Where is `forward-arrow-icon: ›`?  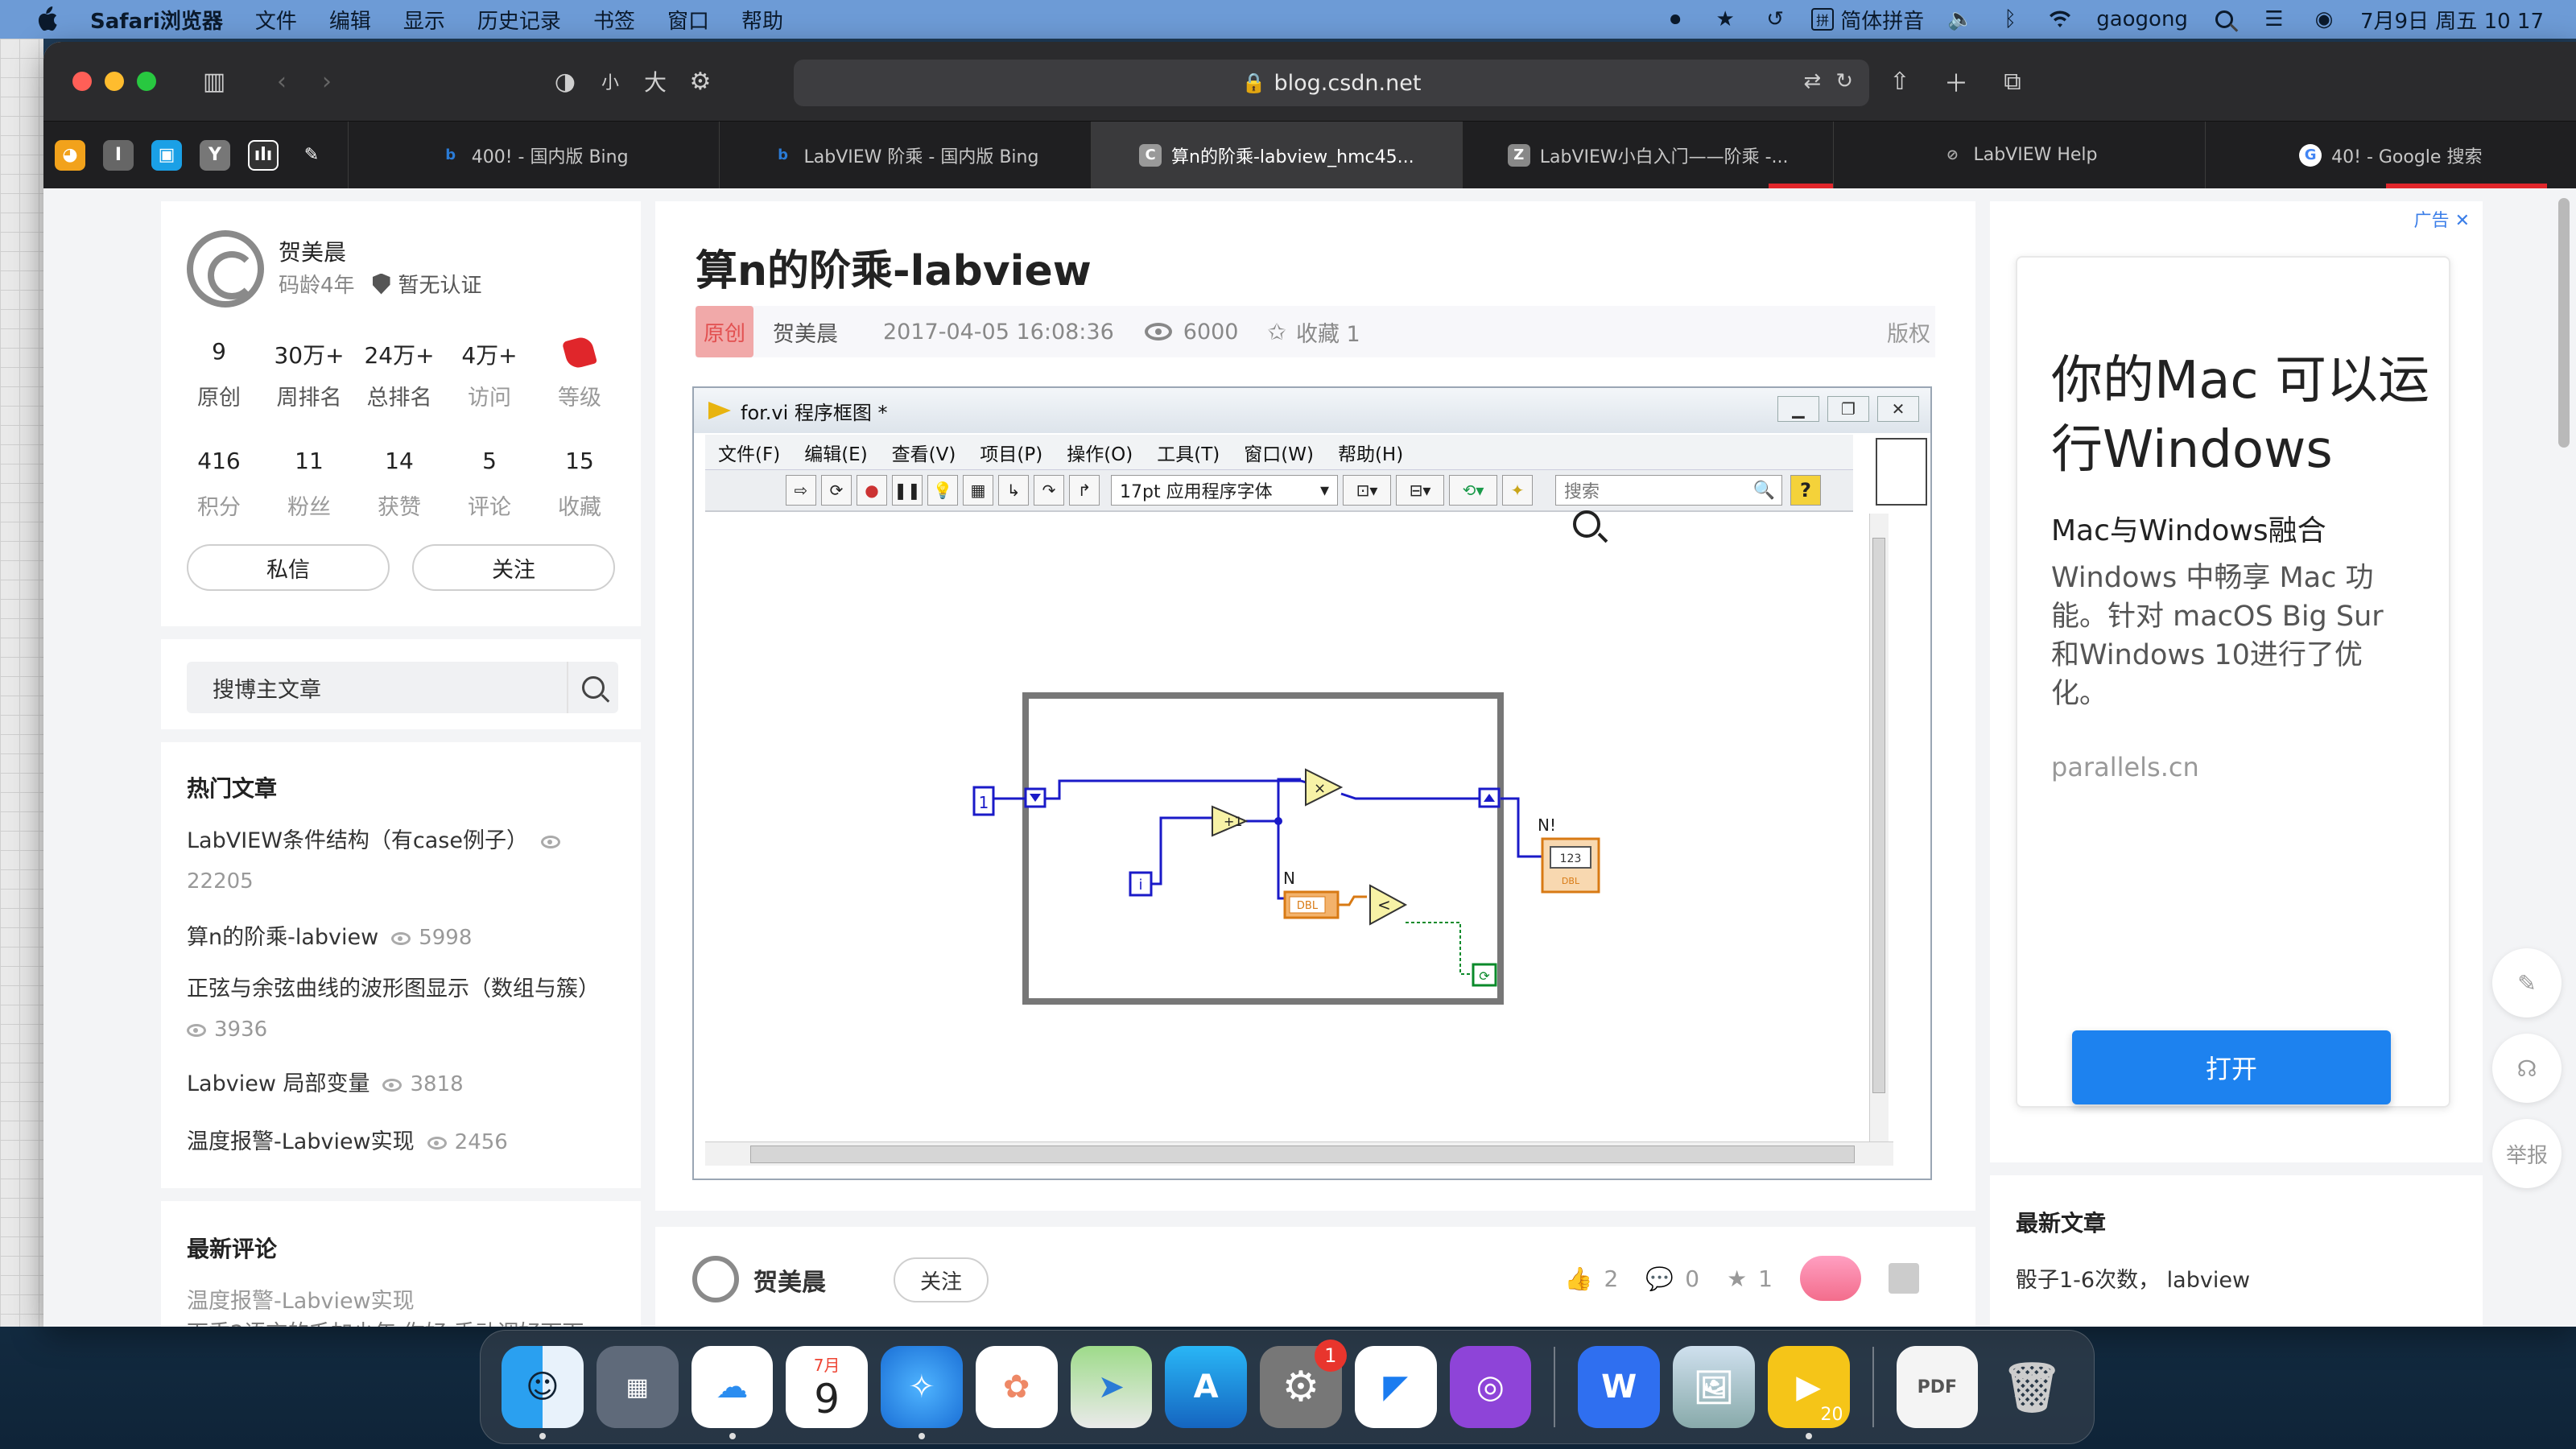 forward-arrow-icon: › is located at coordinates (326, 81).